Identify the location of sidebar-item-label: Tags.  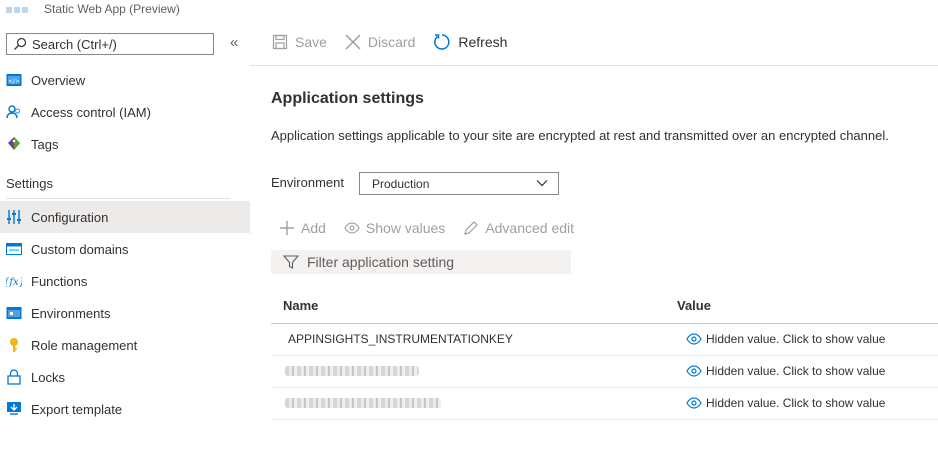
(45, 144).